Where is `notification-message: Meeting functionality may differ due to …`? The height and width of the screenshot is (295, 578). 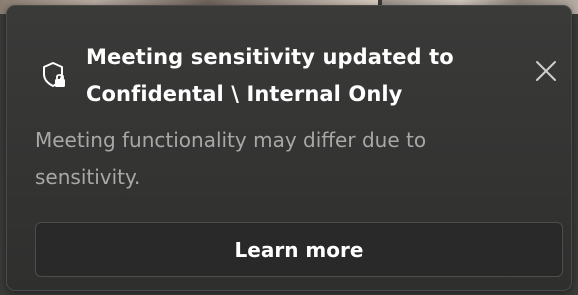
notification-message: Meeting functionality may differ due to … is located at coordinates (231, 158).